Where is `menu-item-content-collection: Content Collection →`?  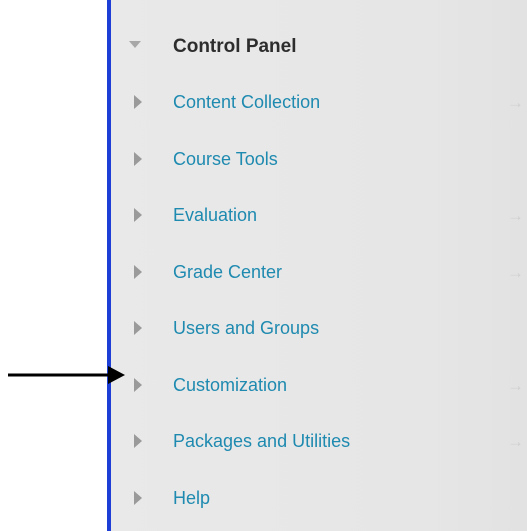 menu-item-content-collection: Content Collection → is located at coordinates (319, 103).